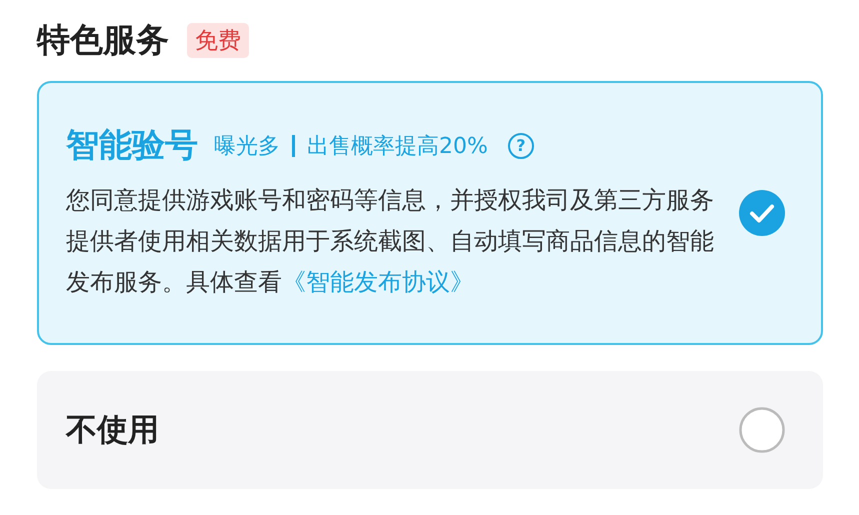 This screenshot has height=515, width=859. I want to click on free-badge: 免费, so click(218, 40).